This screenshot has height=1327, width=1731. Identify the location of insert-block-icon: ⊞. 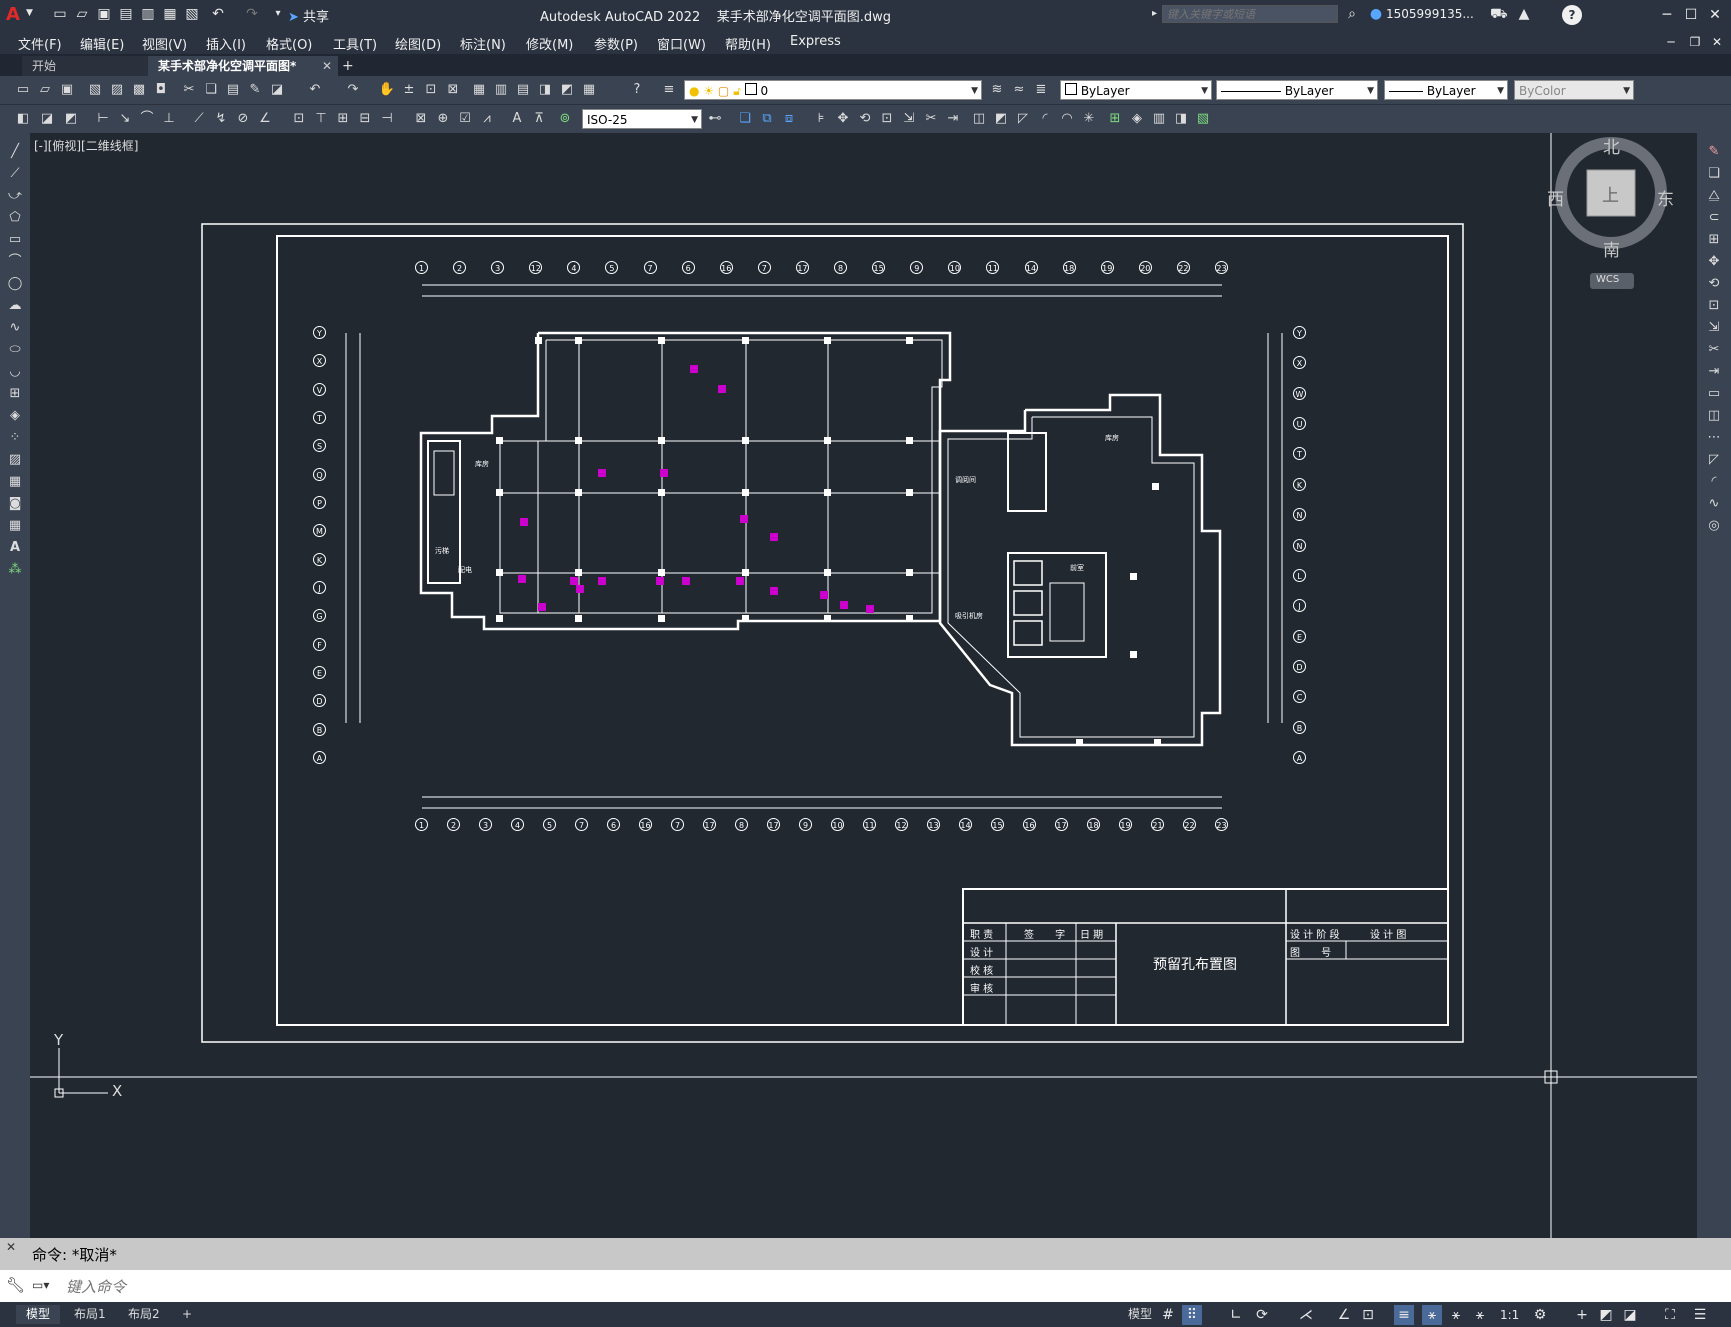
(15, 394).